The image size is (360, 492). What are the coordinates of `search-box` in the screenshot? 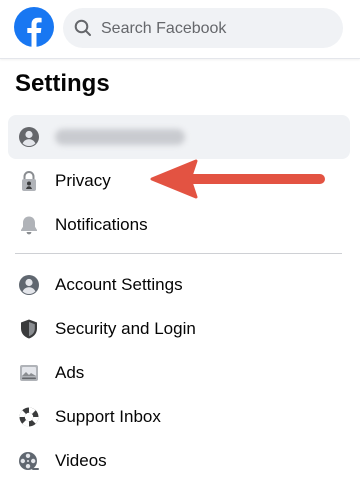 It's located at (203, 29).